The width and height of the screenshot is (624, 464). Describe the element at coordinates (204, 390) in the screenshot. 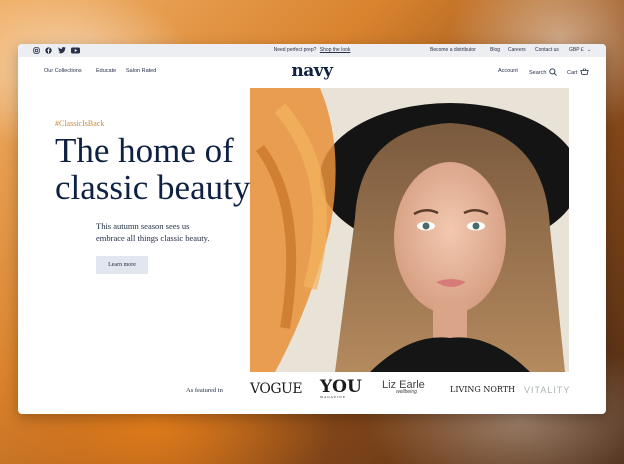

I see `featured-label: As featured in` at that location.